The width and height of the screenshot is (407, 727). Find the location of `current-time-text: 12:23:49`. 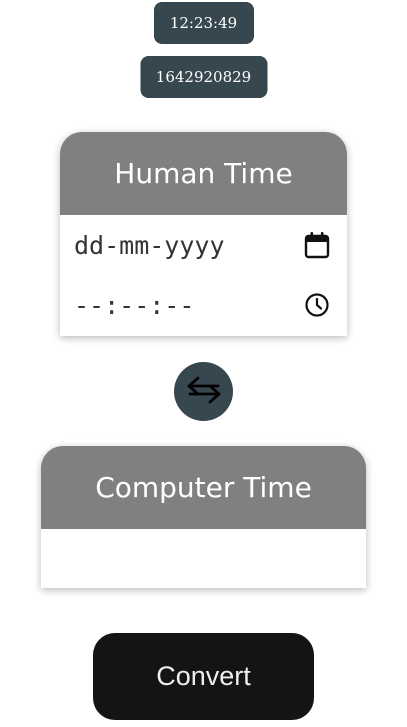

current-time-text: 12:23:49 is located at coordinates (203, 23).